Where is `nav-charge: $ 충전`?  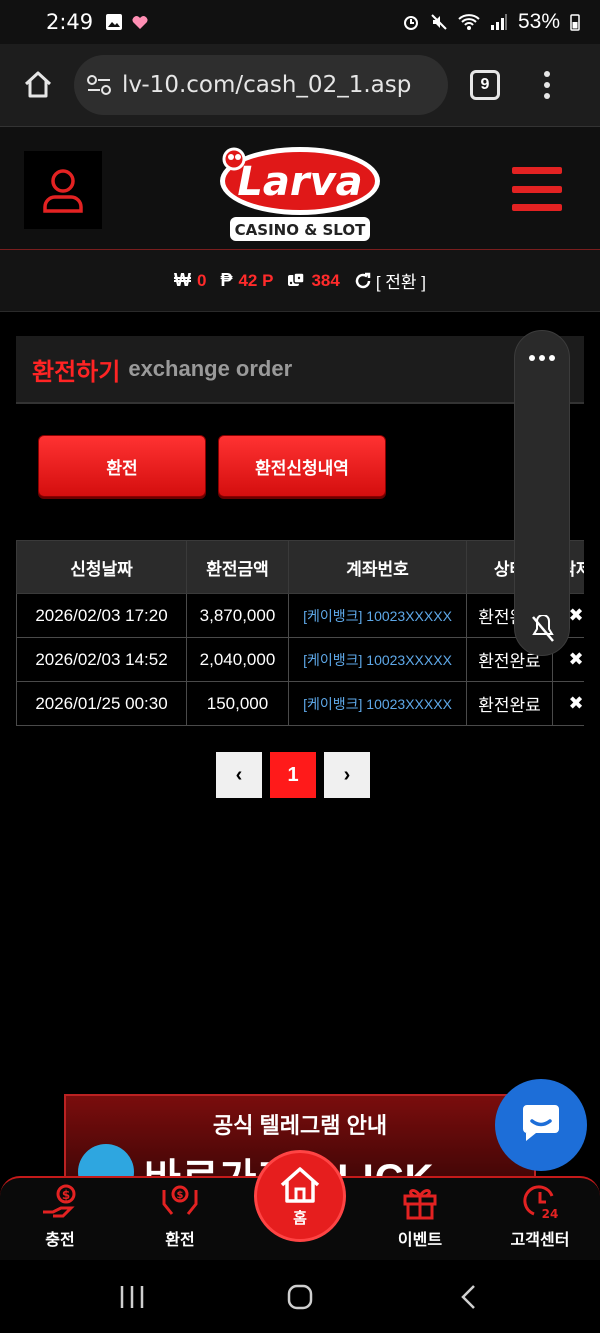
nav-charge: $ 충전 is located at coordinates (60, 1216).